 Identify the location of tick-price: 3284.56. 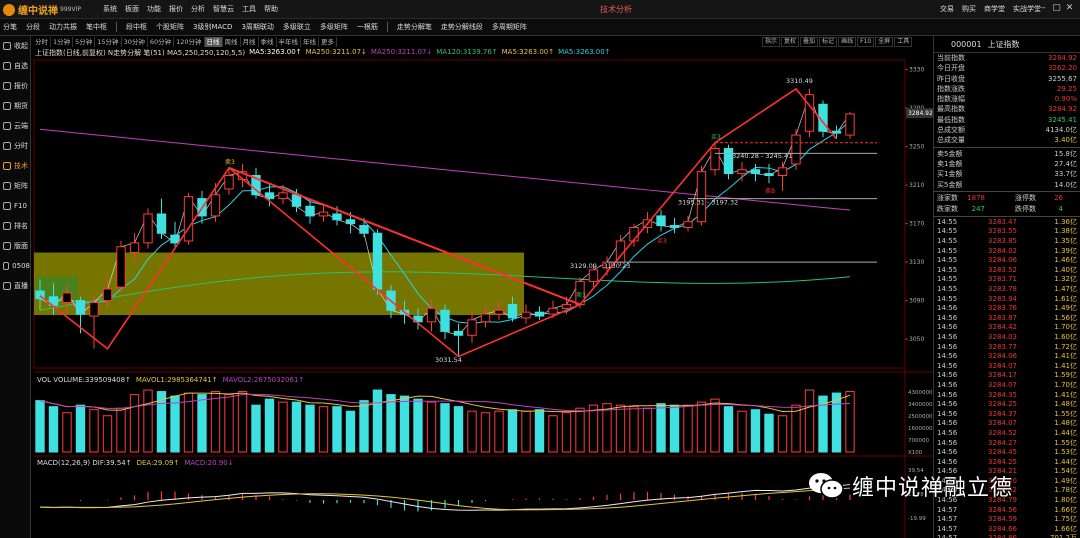
(1002, 509).